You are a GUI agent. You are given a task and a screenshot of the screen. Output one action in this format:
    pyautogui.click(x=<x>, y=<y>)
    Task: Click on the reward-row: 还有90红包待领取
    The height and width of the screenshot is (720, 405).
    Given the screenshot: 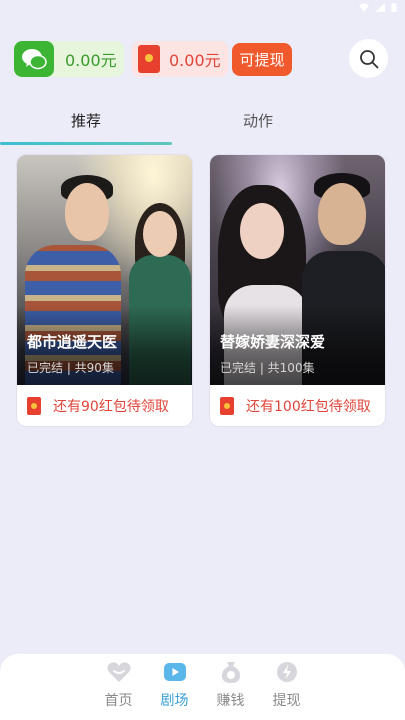 What is the action you would take?
    pyautogui.click(x=104, y=405)
    